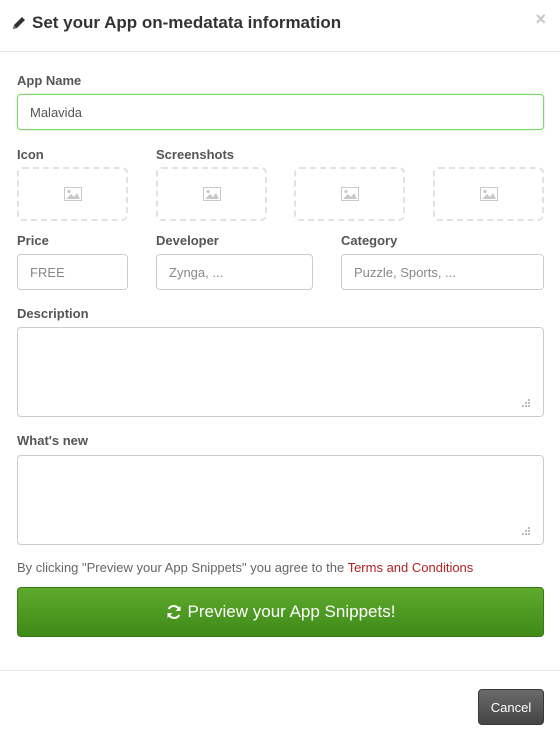 This screenshot has height=731, width=560. I want to click on description-textarea, so click(280, 372).